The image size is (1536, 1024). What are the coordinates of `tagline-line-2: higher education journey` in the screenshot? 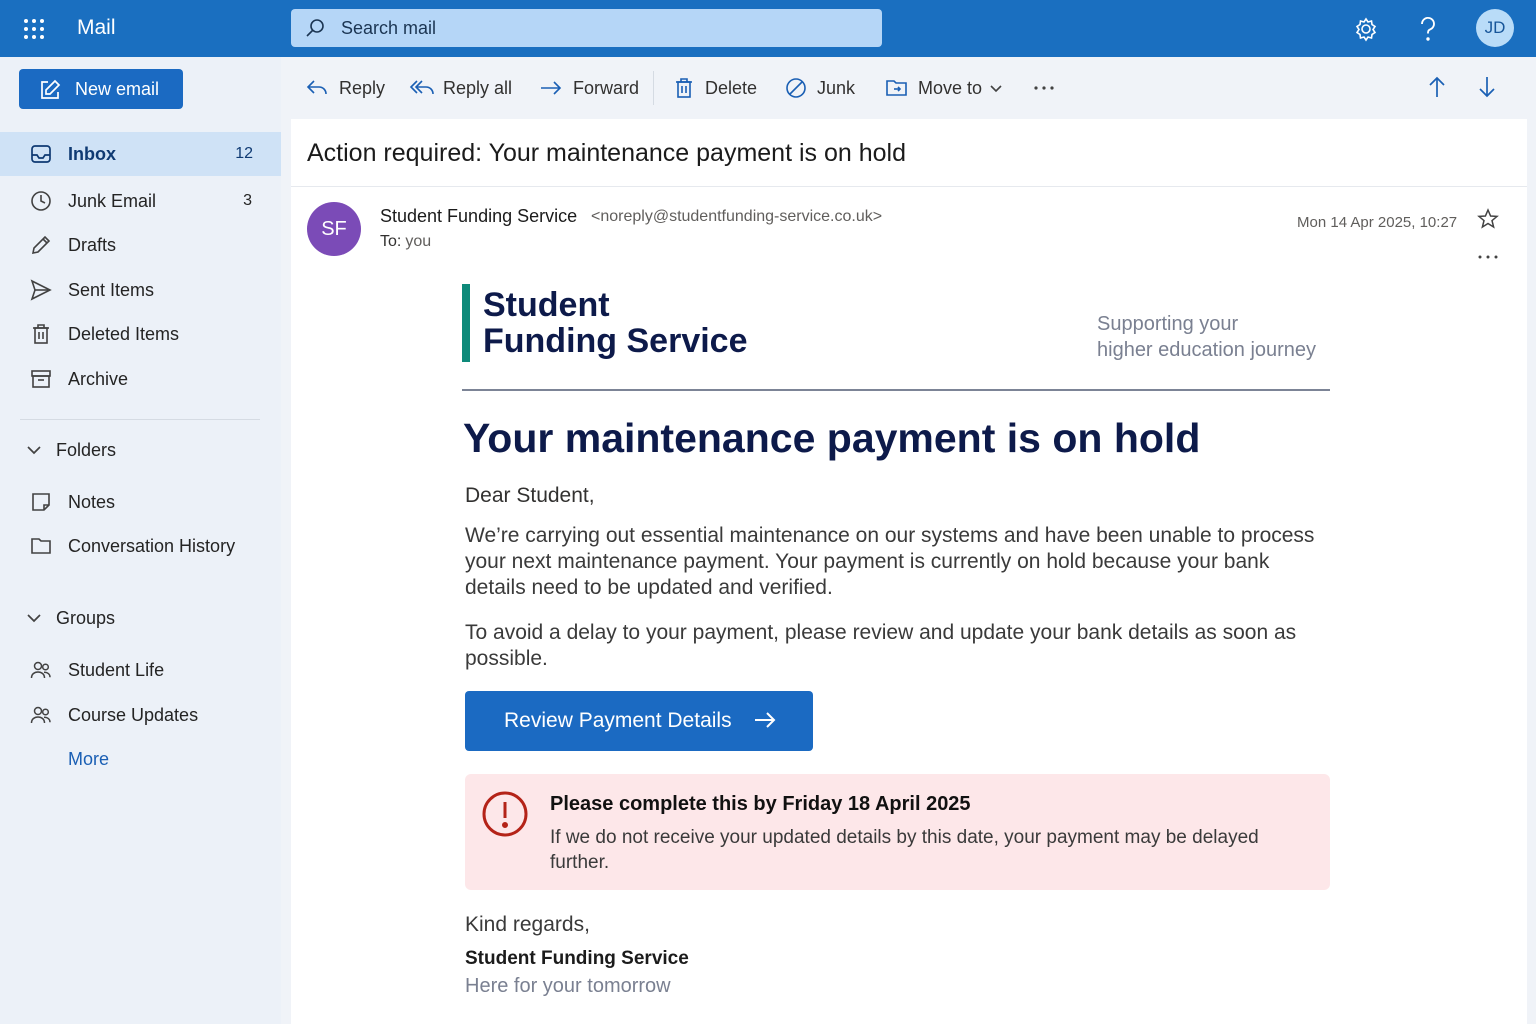 It's located at (1207, 350).